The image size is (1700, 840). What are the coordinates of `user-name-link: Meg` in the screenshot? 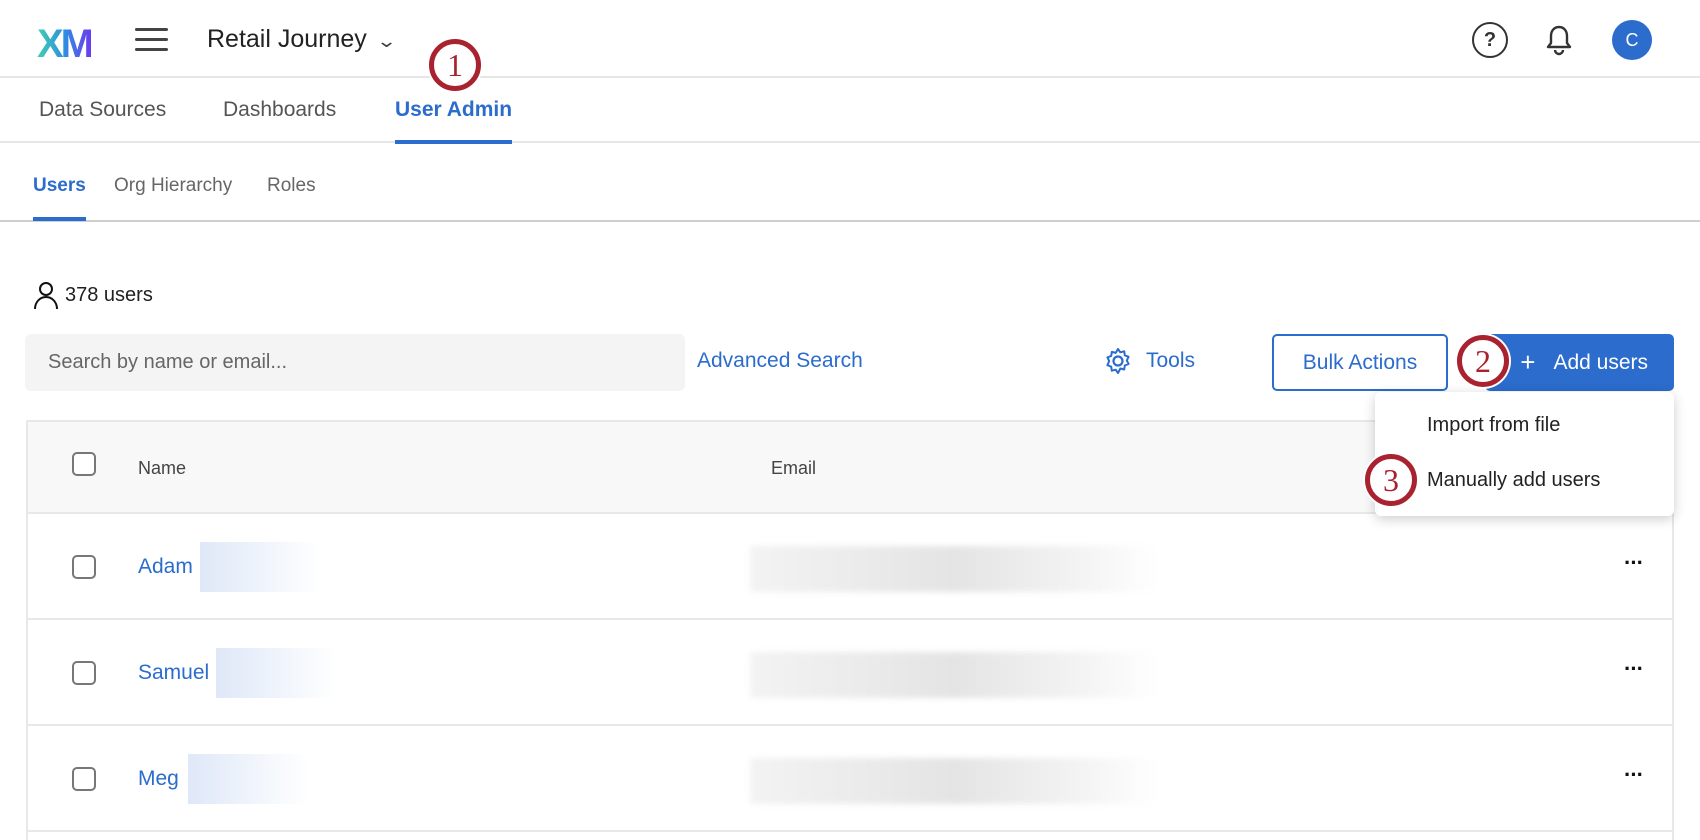 It's located at (158, 779).